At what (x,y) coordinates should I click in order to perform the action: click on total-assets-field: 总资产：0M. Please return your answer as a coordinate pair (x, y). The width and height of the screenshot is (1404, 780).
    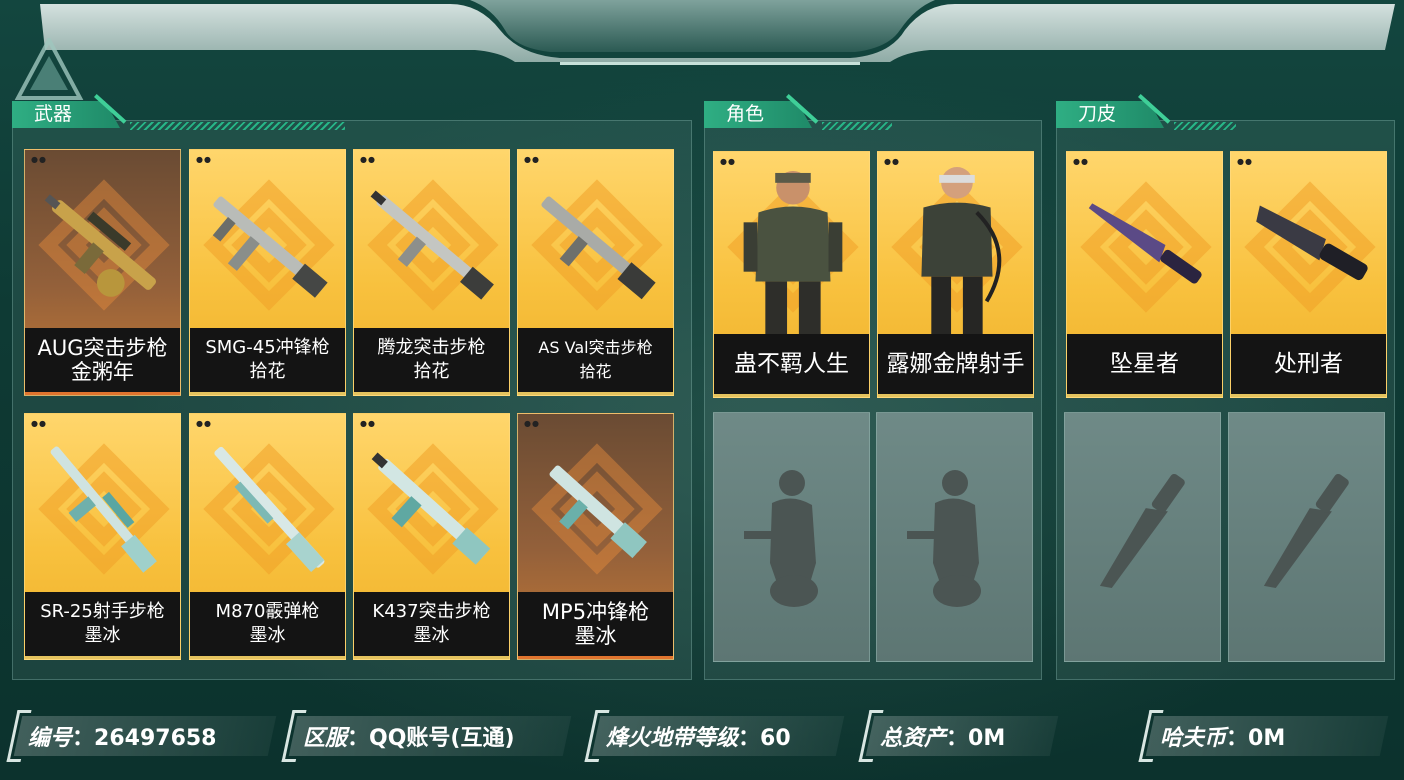
    Looking at the image, I should click on (958, 736).